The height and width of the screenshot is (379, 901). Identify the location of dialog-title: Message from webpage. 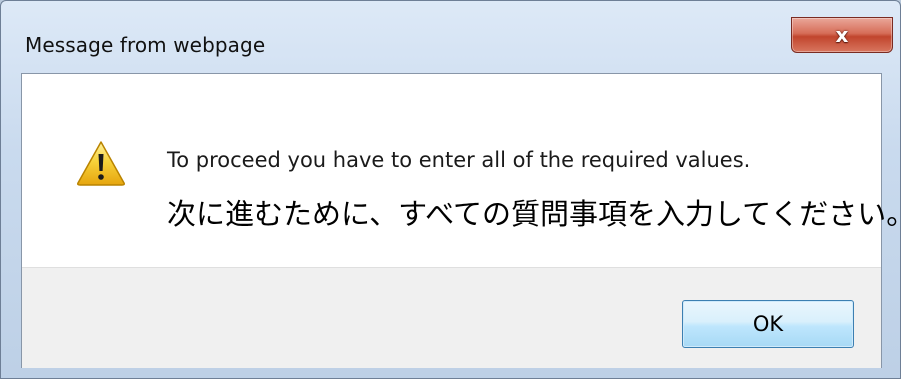
(145, 45).